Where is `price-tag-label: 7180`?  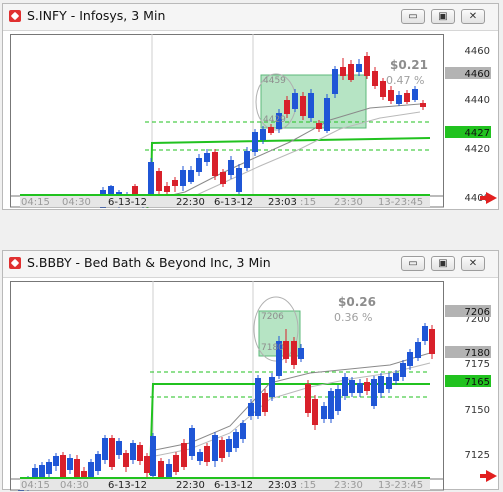
price-tag-label: 7180 is located at coordinates (477, 353).